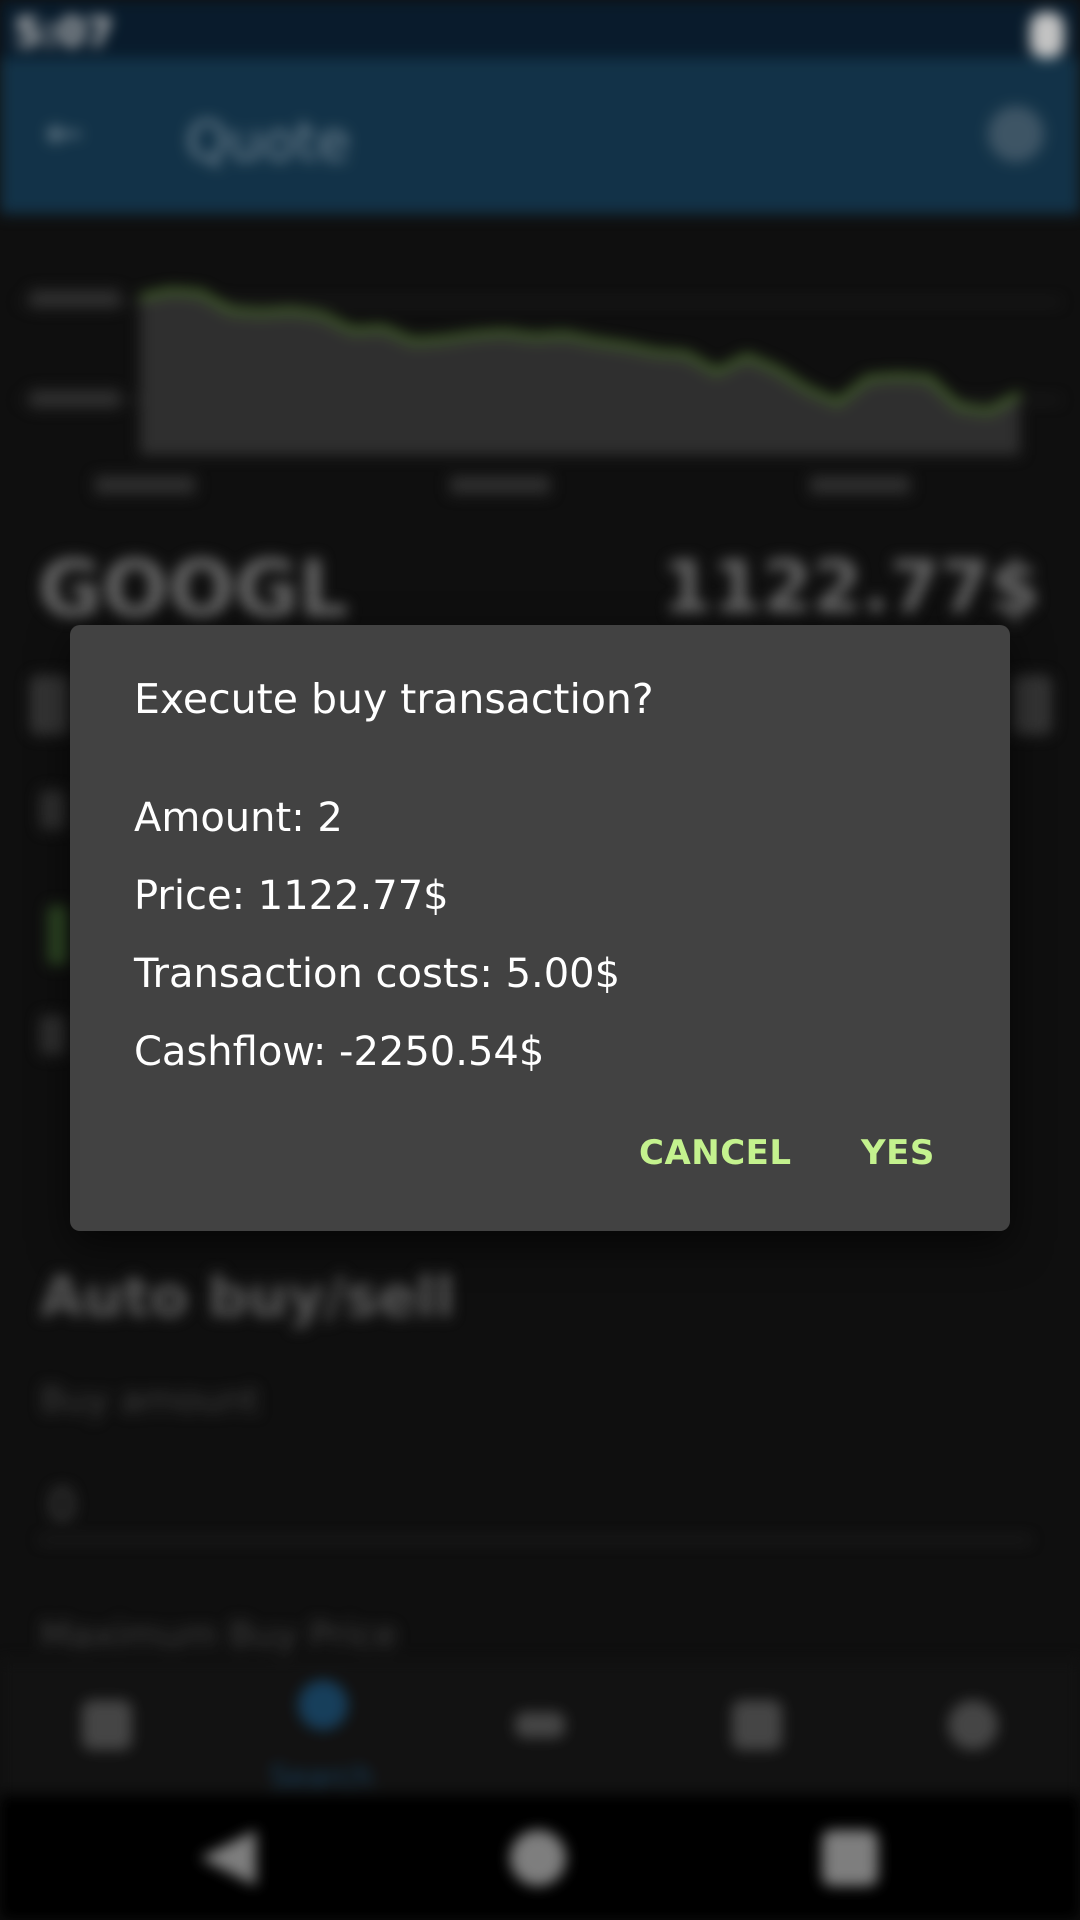 The image size is (1080, 1920). I want to click on dialog-amount: Amount: 2, so click(238, 818).